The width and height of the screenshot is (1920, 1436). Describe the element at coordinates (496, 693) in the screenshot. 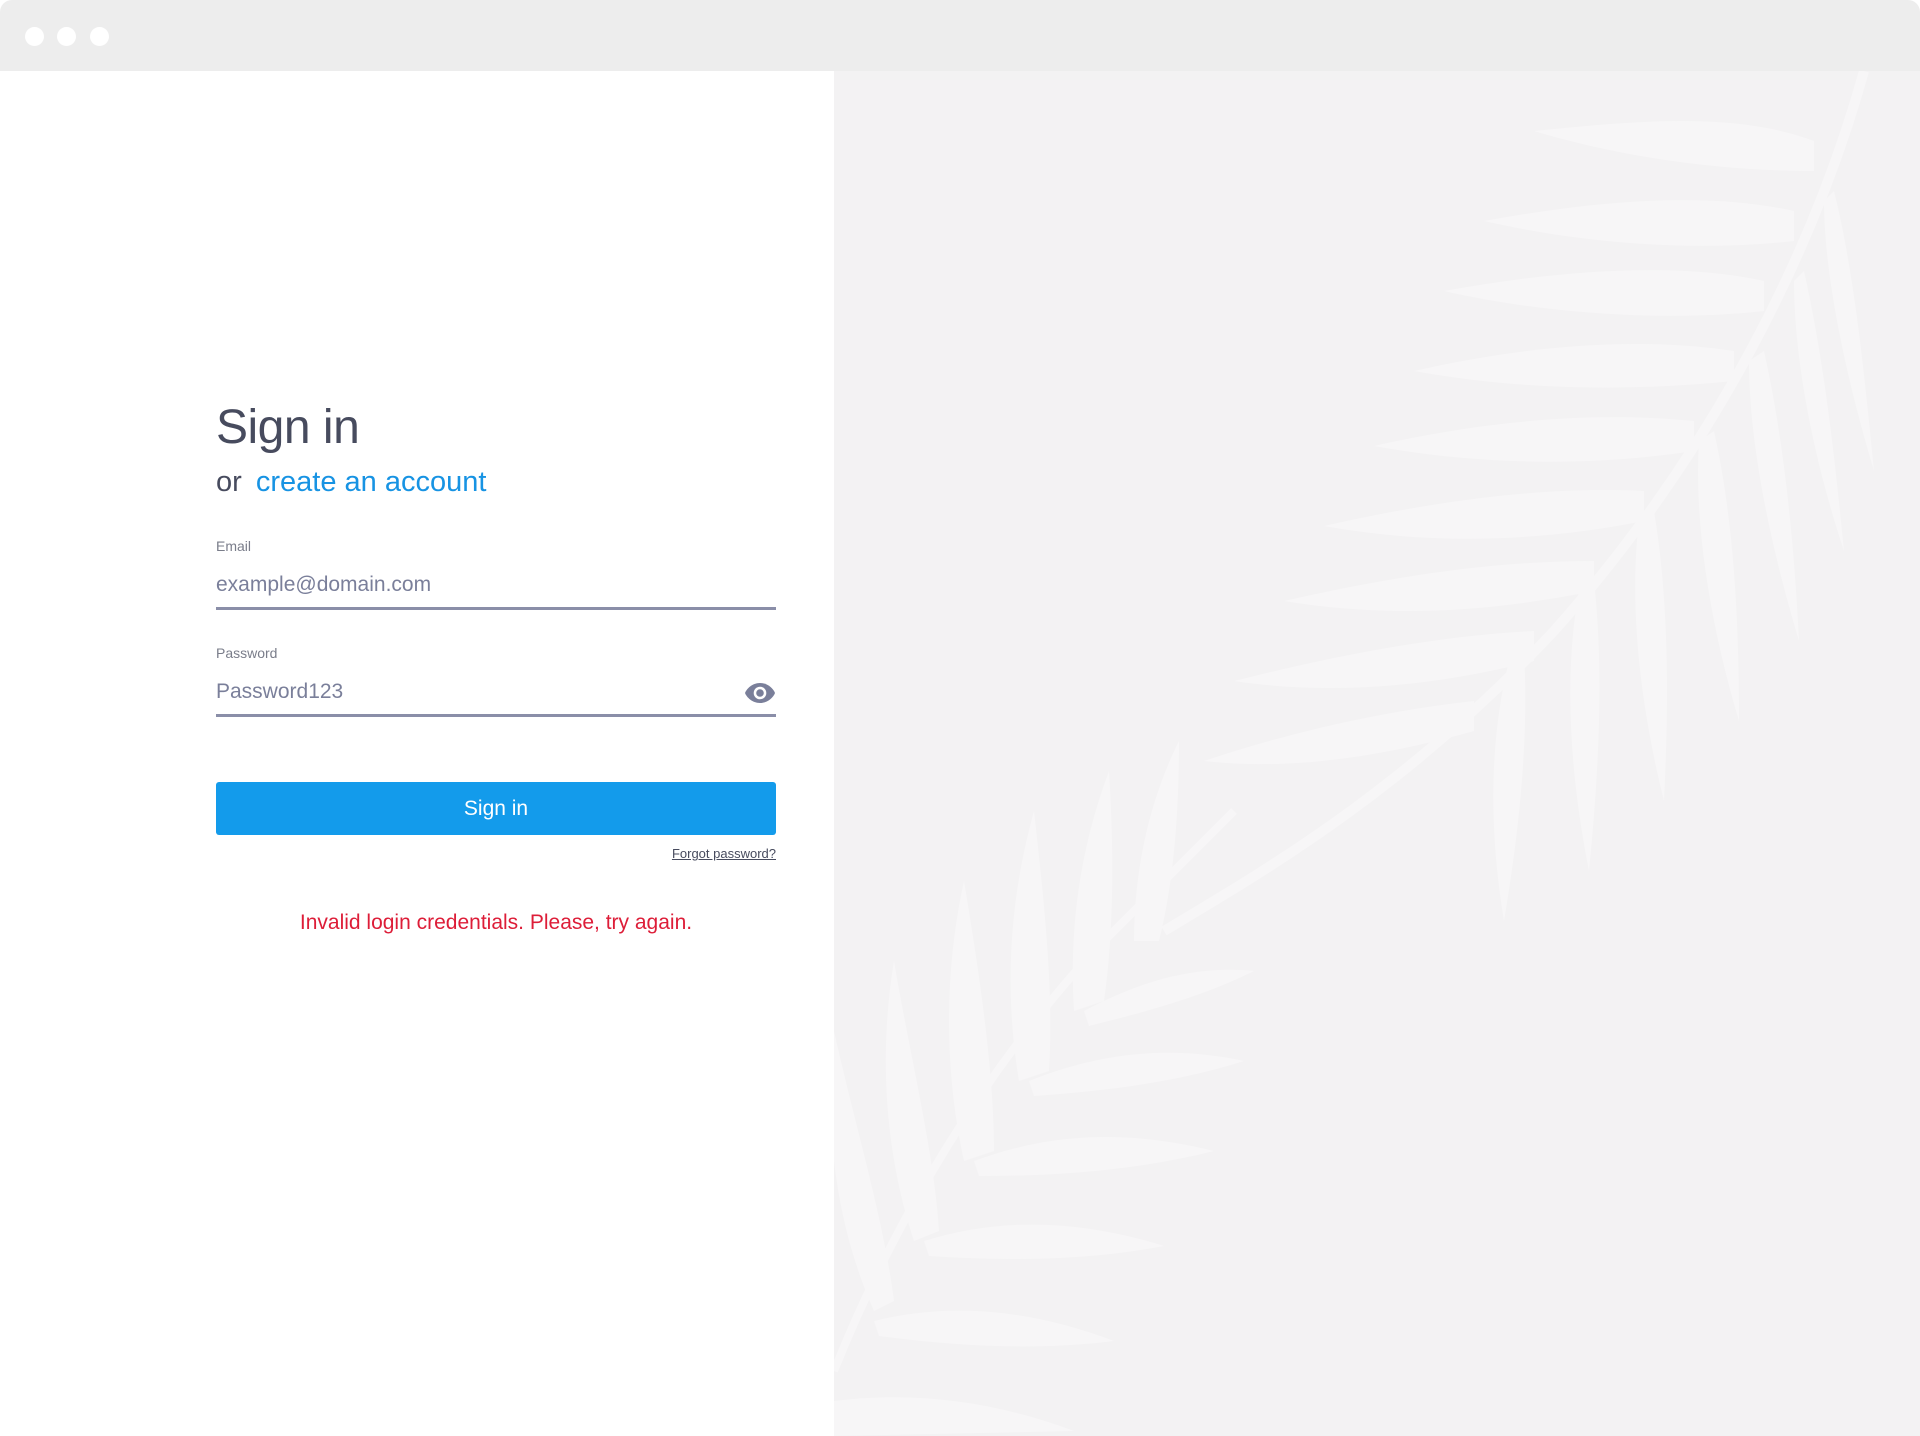

I see `password-field` at that location.